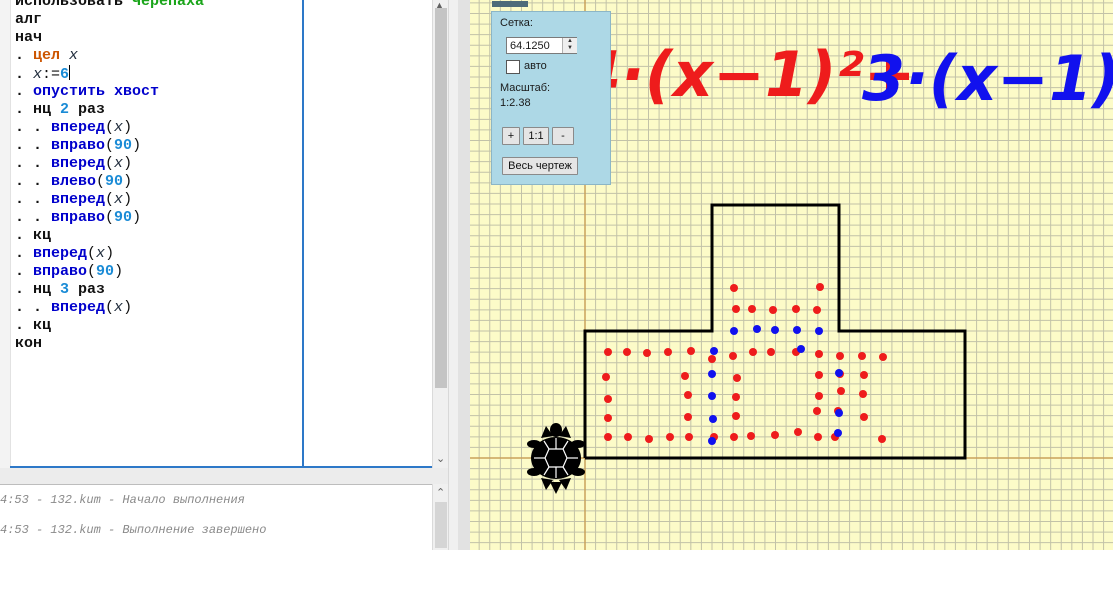 This screenshot has width=1113, height=600. Describe the element at coordinates (511, 136) in the screenshot. I see `zoom-in-button: +` at that location.